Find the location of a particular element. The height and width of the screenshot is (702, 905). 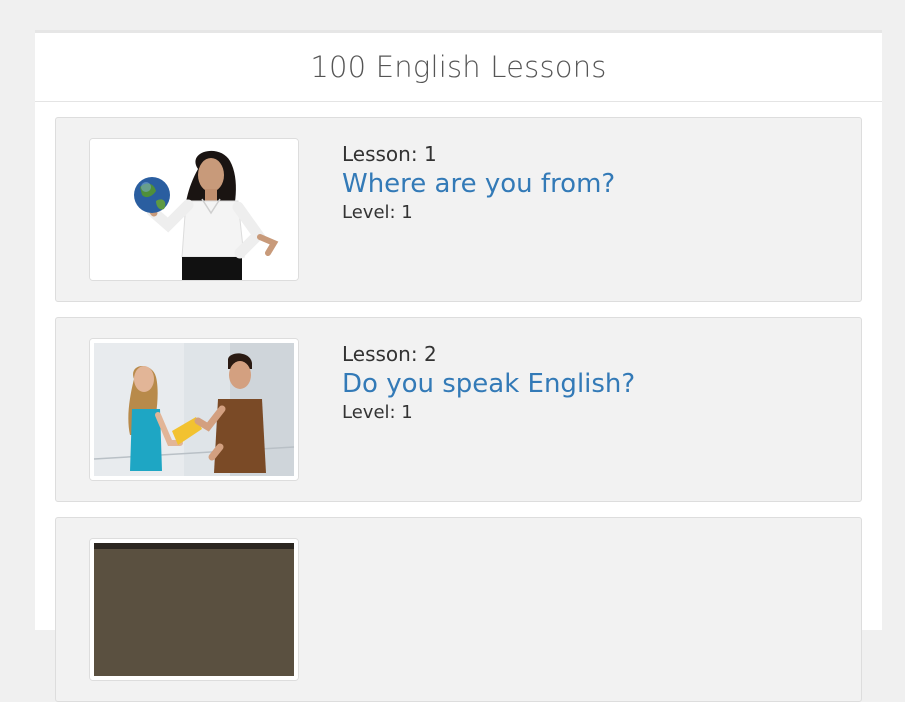

panel-header: 100 English Lessons is located at coordinates (458, 67).